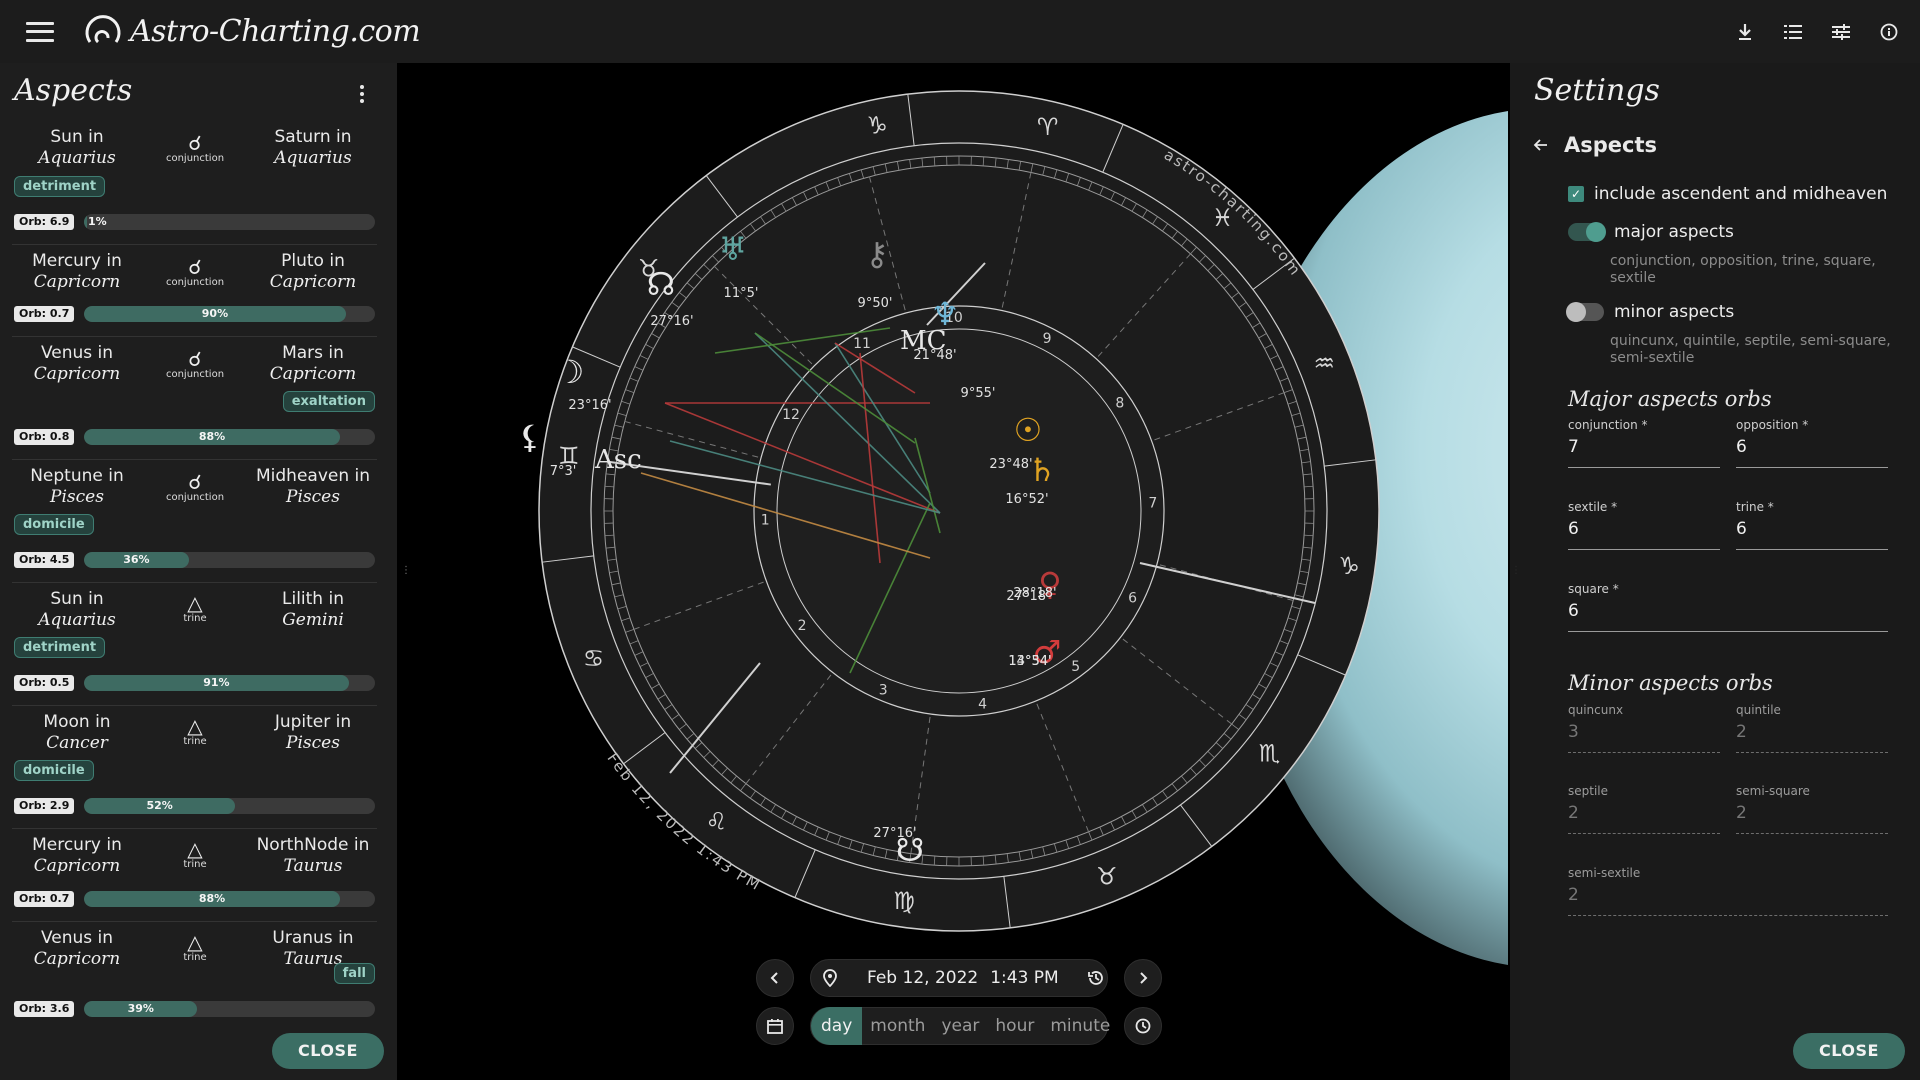  What do you see at coordinates (1576, 194) in the screenshot?
I see `include-asc-mc-checkbox: ✓` at bounding box center [1576, 194].